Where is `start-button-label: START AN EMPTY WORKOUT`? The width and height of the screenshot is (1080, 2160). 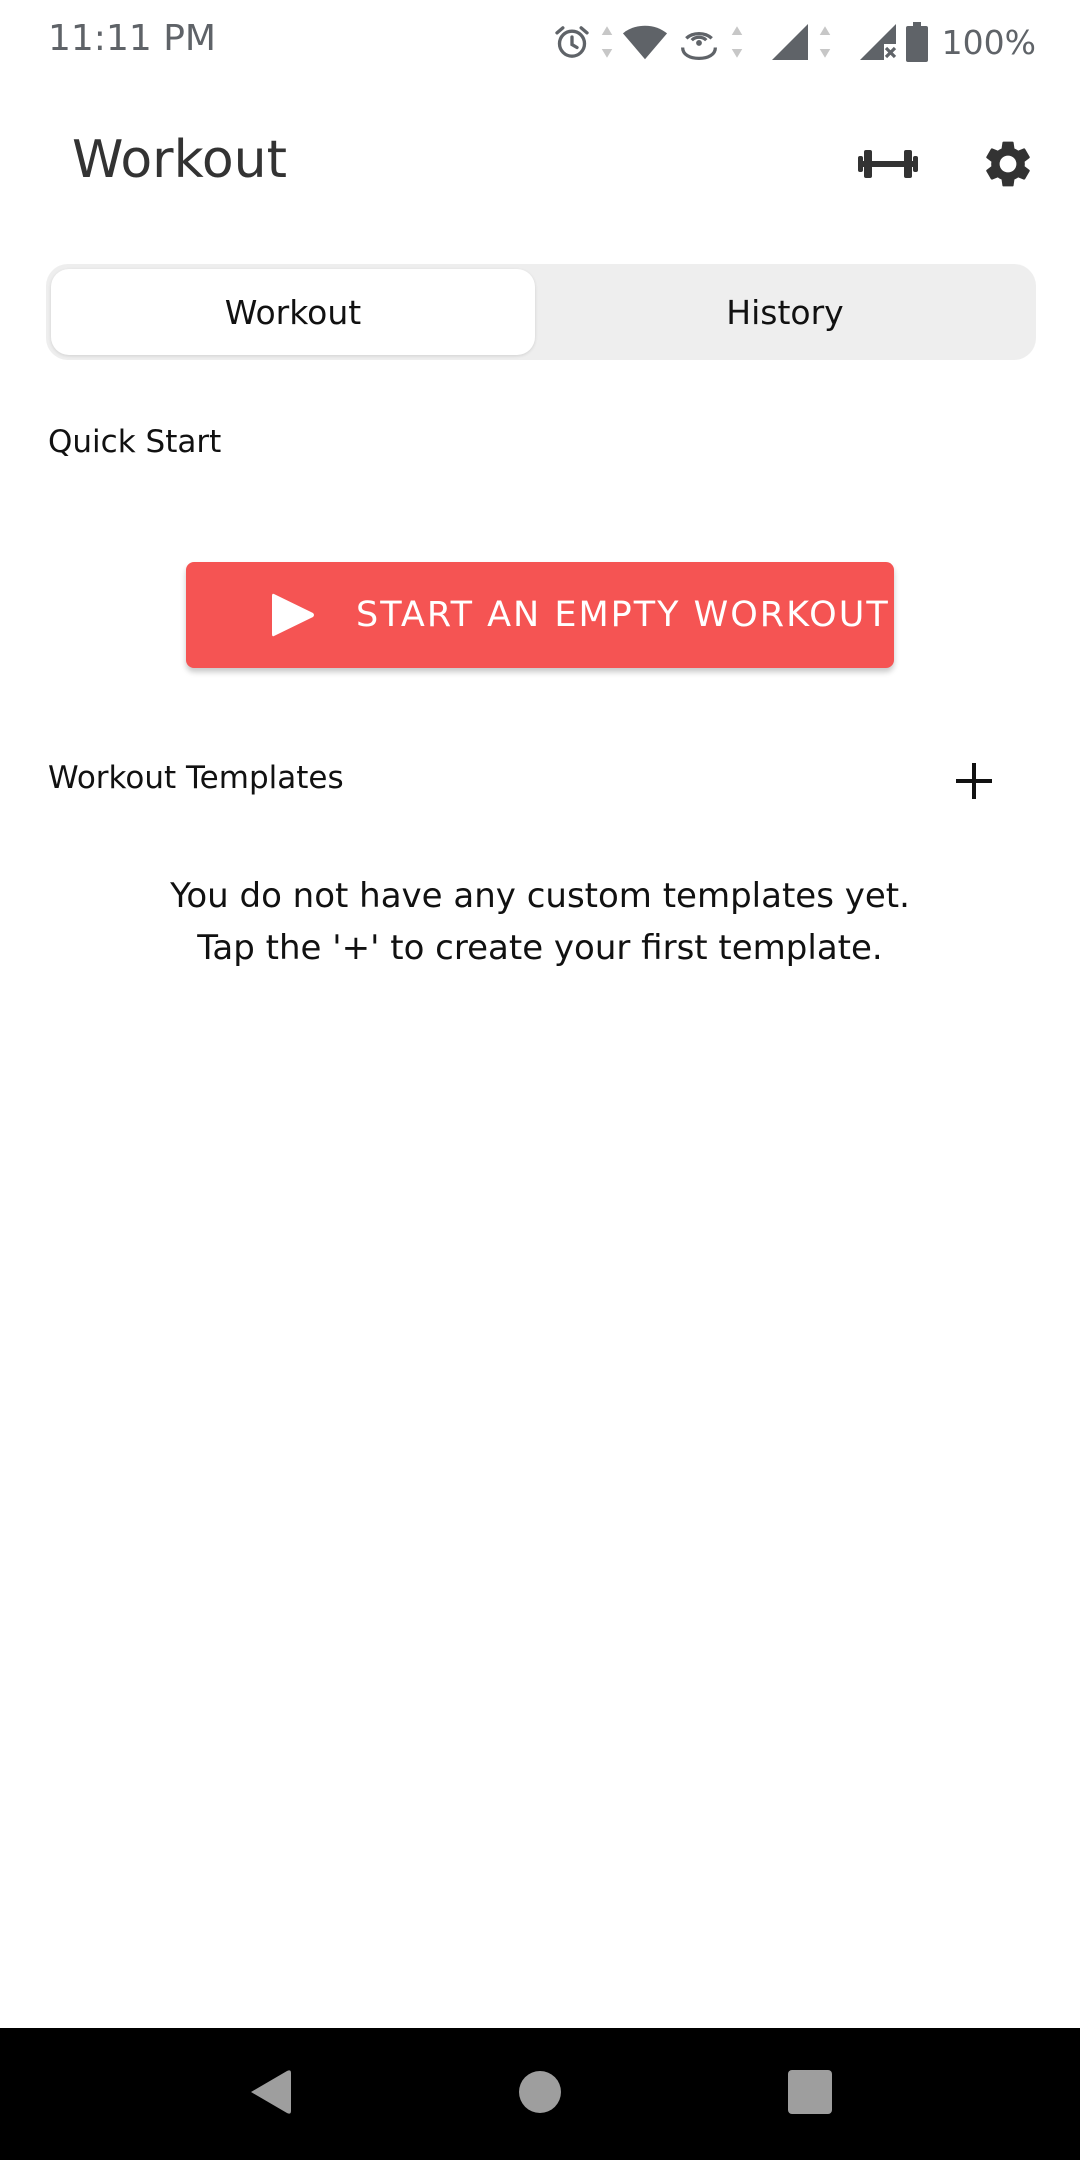
start-button-label: START AN EMPTY WORKOUT is located at coordinates (623, 615).